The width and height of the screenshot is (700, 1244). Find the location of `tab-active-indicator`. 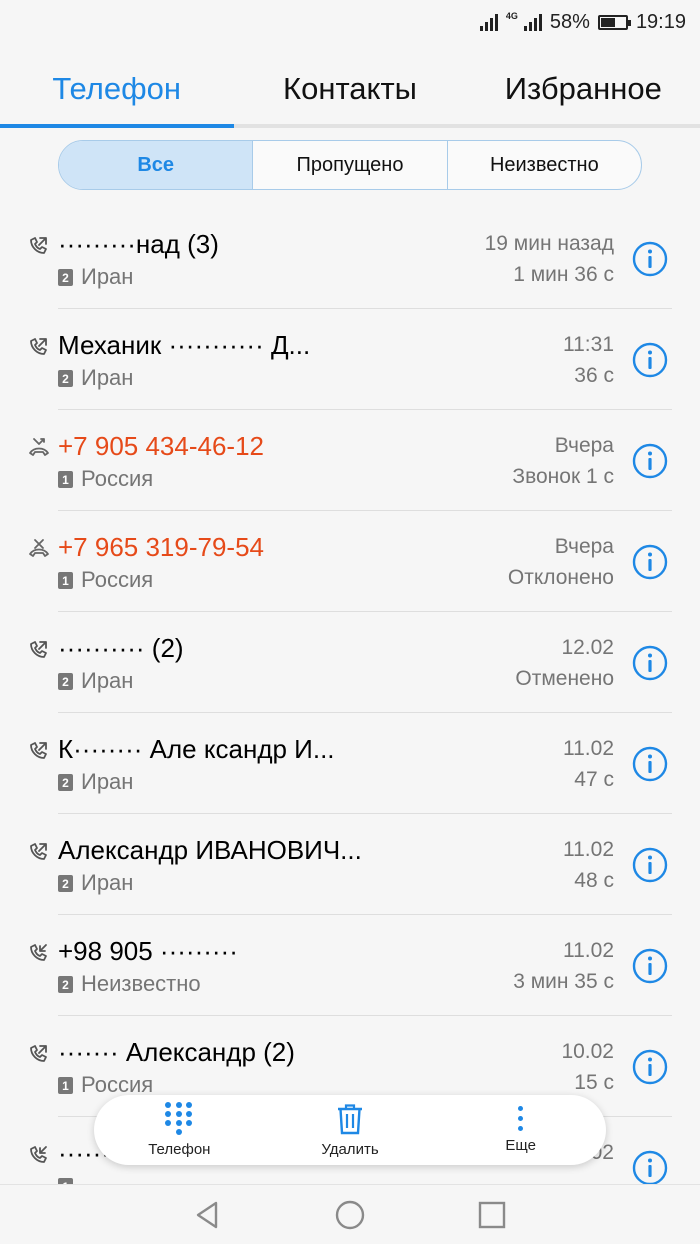

tab-active-indicator is located at coordinates (117, 126).